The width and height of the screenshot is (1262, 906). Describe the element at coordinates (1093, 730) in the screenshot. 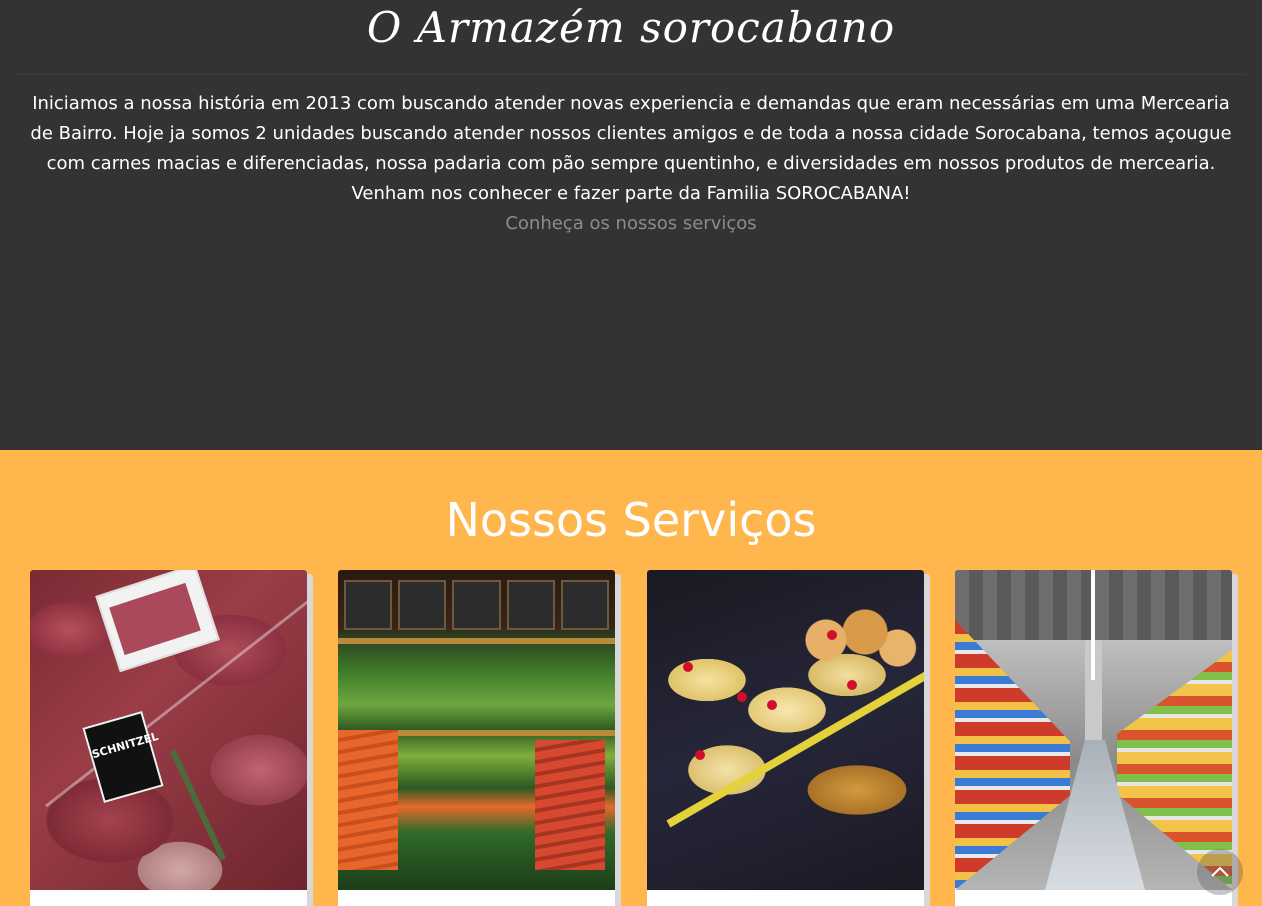

I see `grocery-aisle-image` at that location.